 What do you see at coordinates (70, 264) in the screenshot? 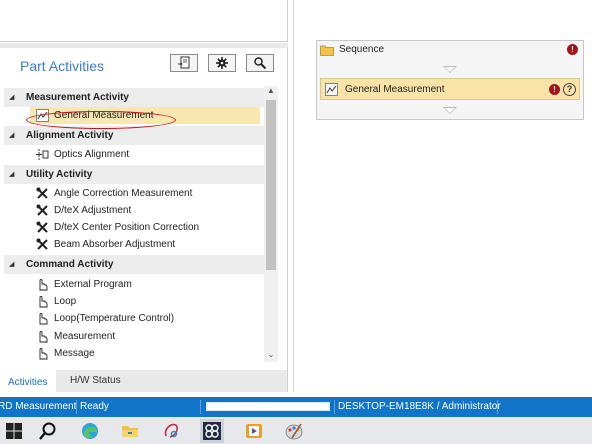
I see `category-label: Command Activity` at bounding box center [70, 264].